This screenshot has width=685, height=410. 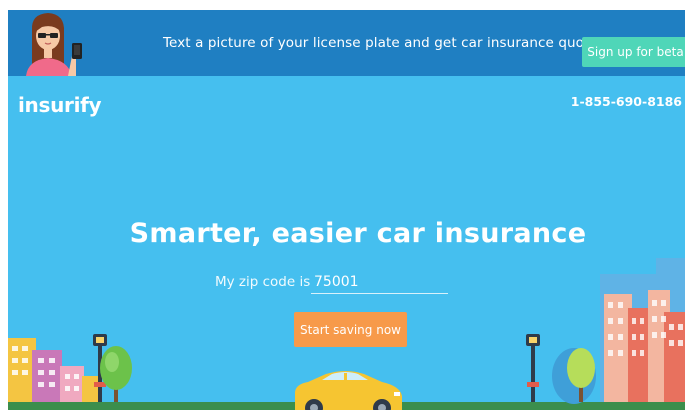 What do you see at coordinates (533, 368) in the screenshot?
I see `street-lamp-icon` at bounding box center [533, 368].